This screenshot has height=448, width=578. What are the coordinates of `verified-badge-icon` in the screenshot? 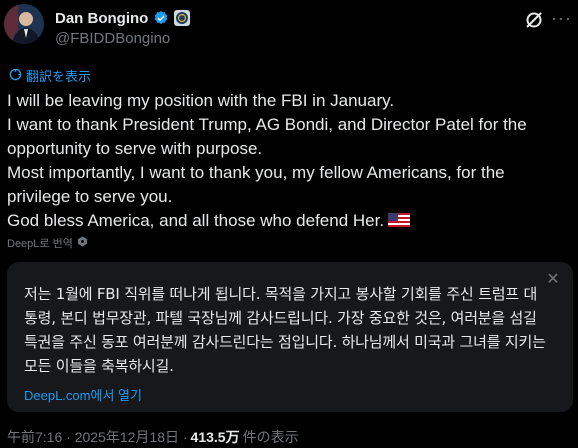 It's located at (161, 18).